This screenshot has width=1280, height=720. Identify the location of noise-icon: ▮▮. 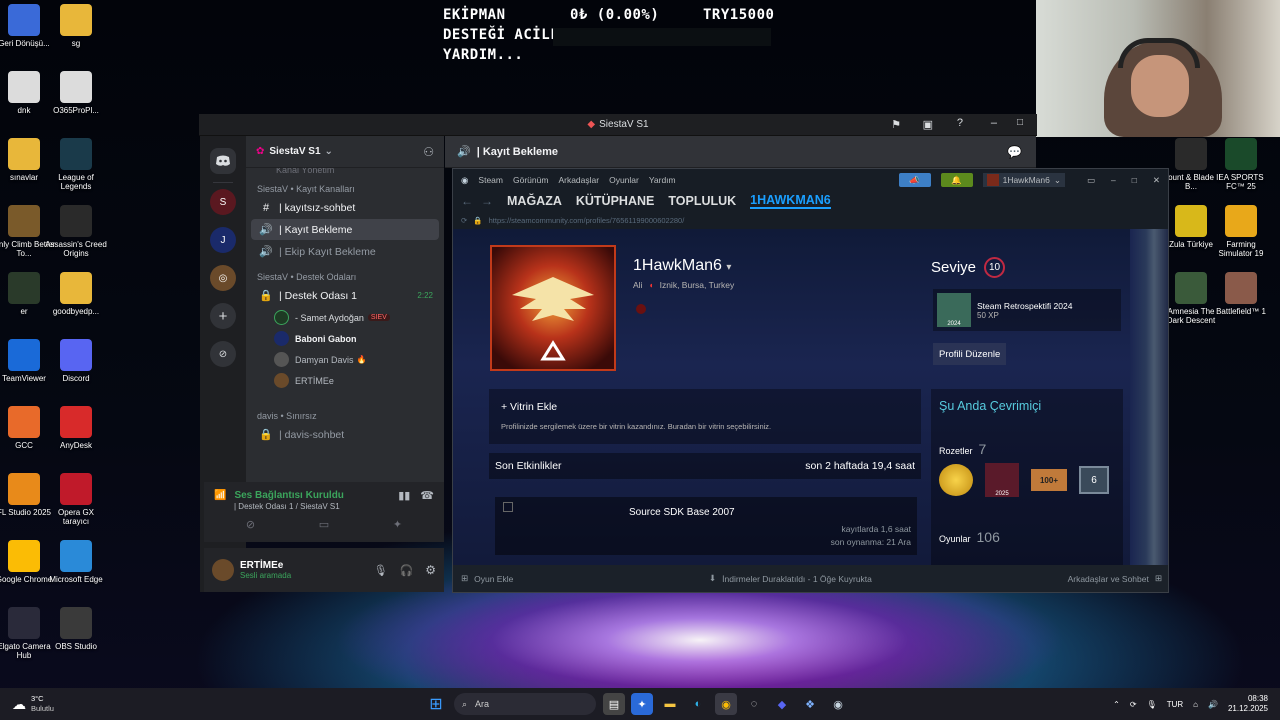
(404, 495).